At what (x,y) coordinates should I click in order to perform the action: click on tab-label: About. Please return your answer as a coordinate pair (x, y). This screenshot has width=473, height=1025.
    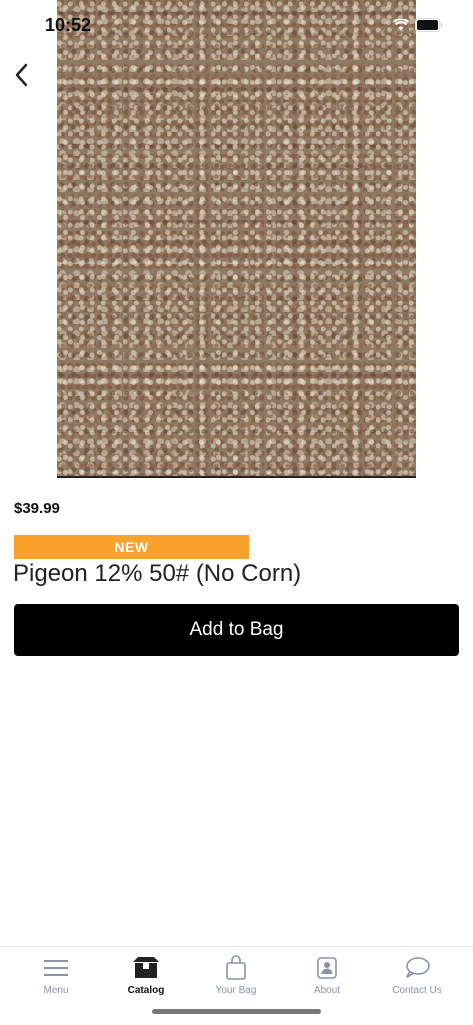
    Looking at the image, I should click on (327, 990).